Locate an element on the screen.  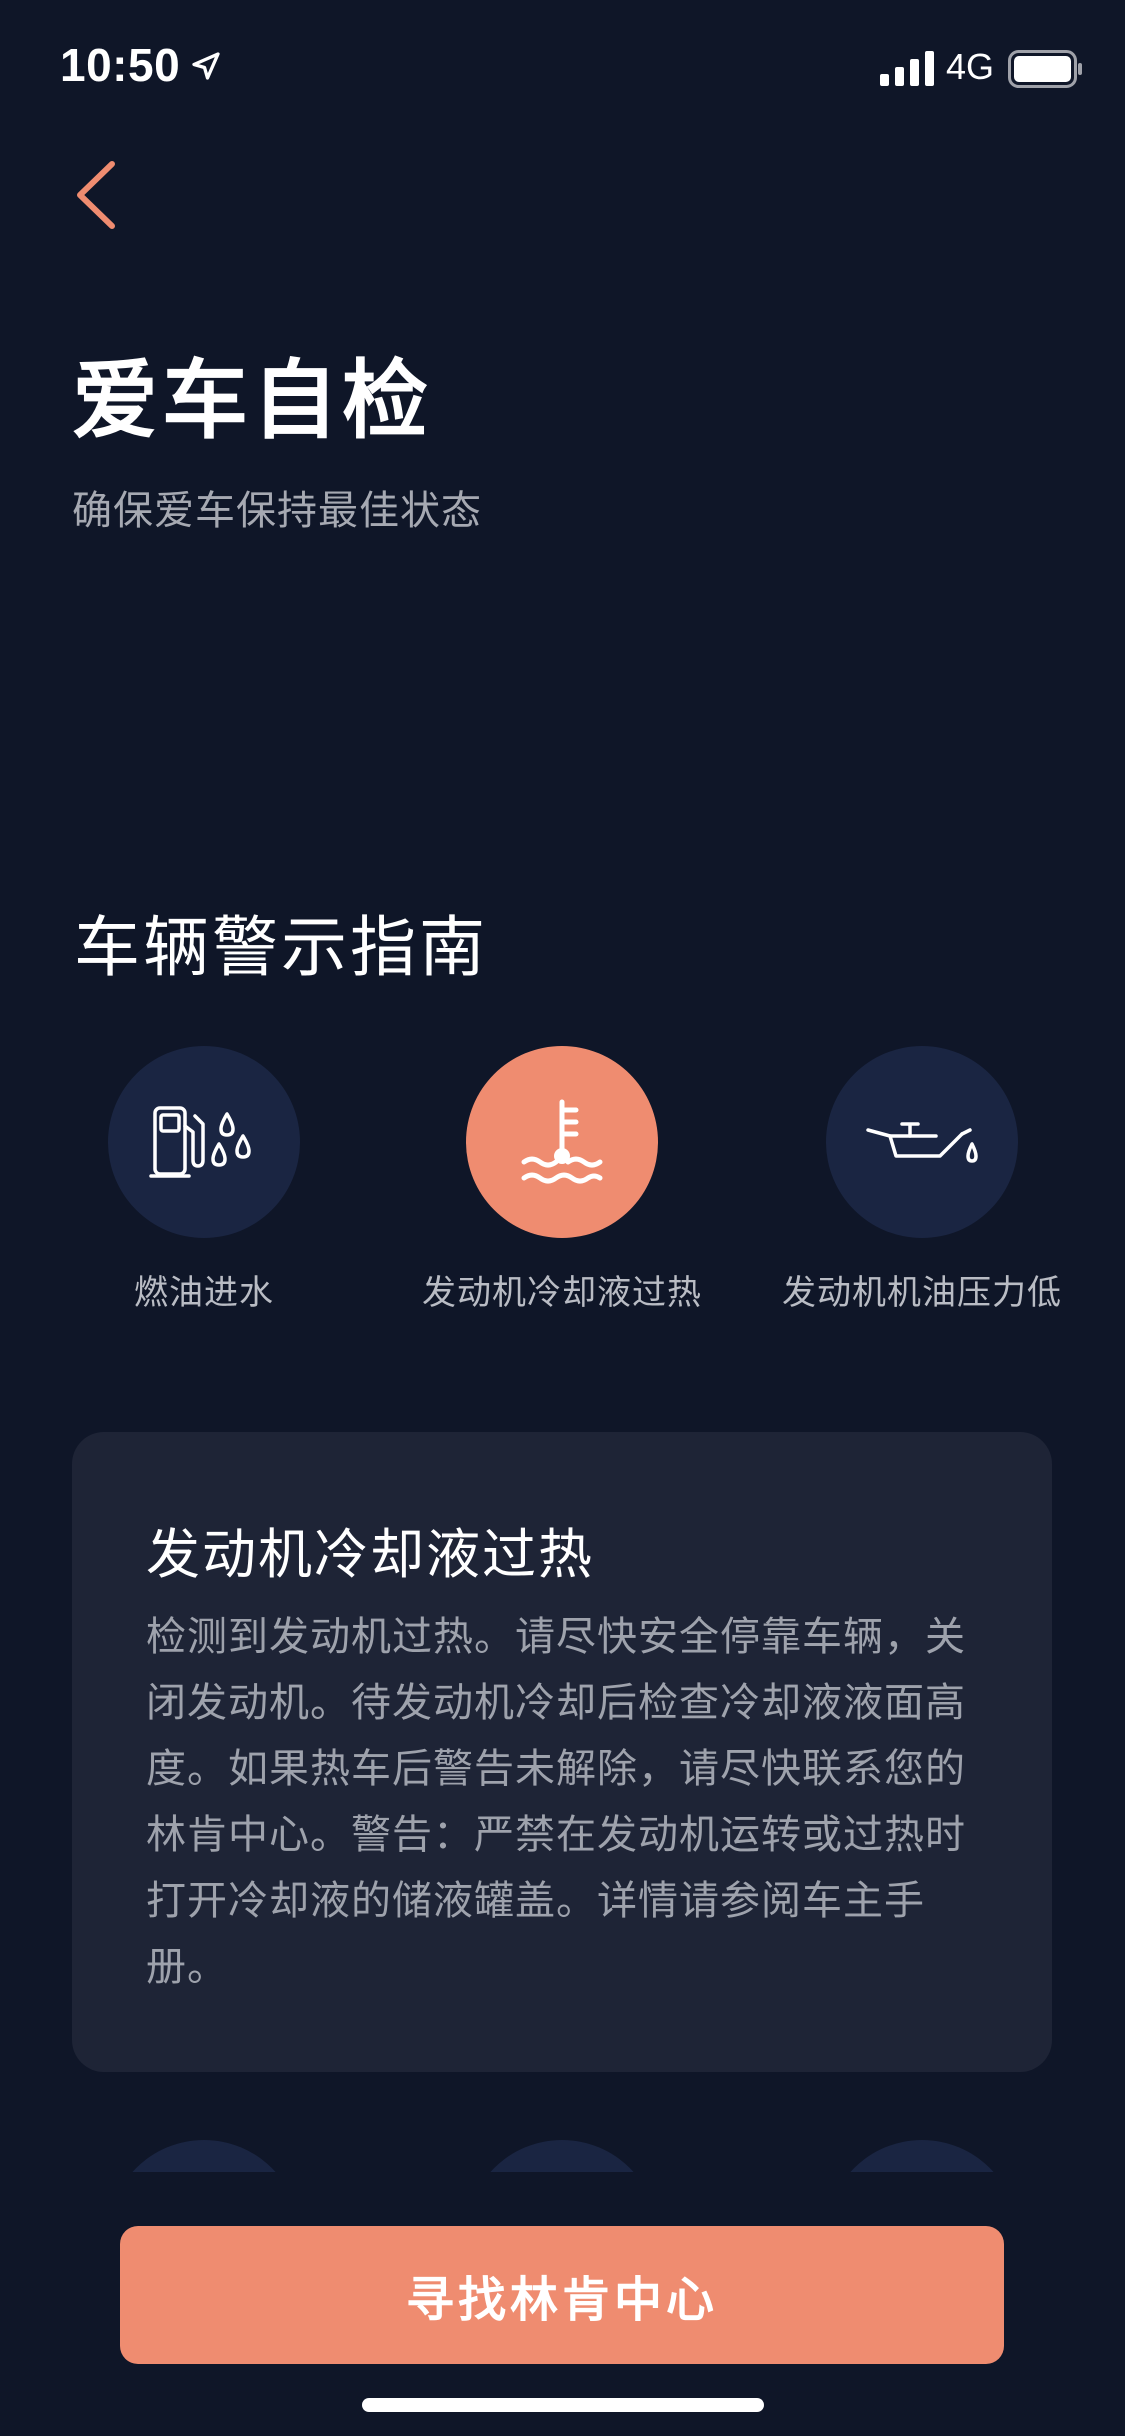
warning-icon-circle-selected is located at coordinates (562, 1142).